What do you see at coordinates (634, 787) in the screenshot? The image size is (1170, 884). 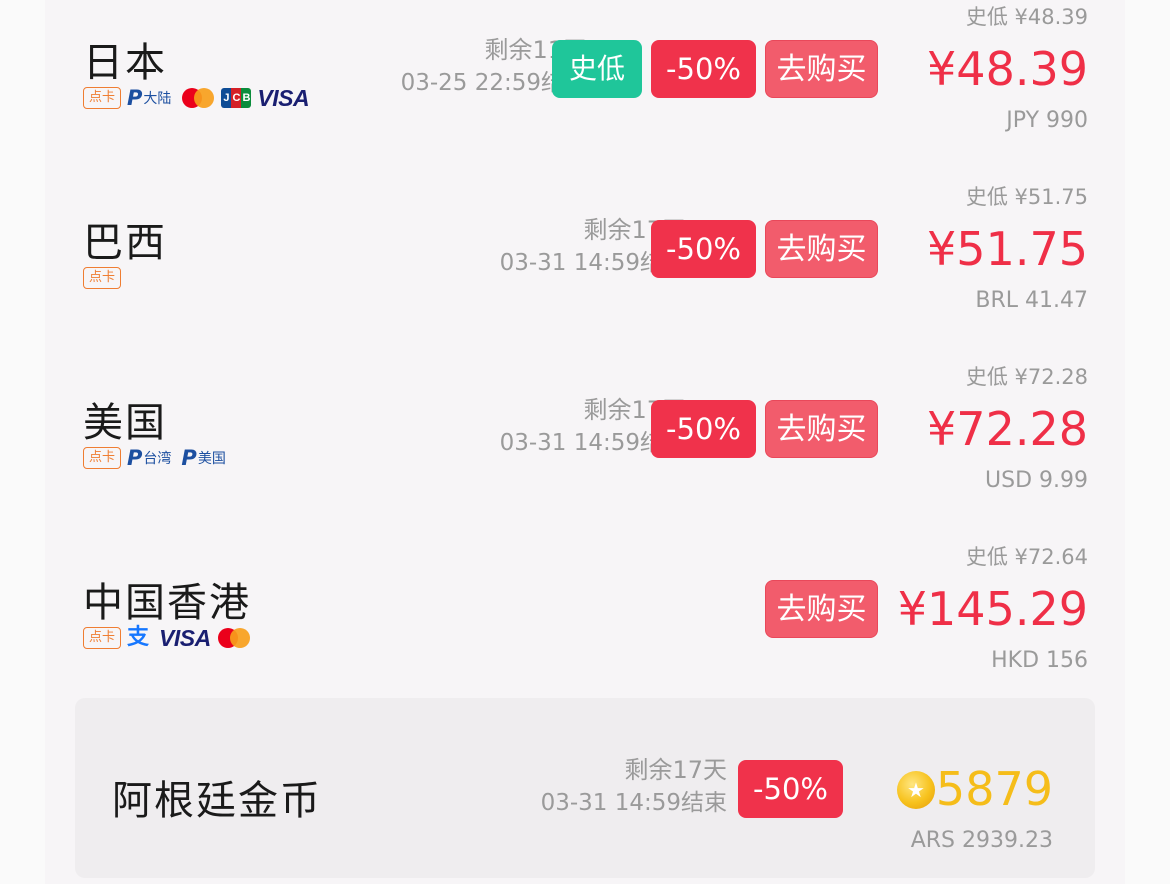 I see `sale-timer: 剩余17天 03-31 14:59结束` at bounding box center [634, 787].